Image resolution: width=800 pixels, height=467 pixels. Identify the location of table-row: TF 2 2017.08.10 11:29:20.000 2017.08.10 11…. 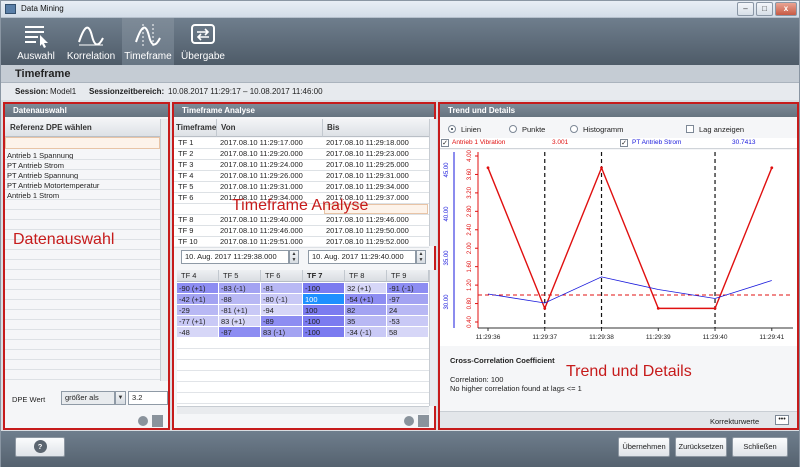
(301, 154).